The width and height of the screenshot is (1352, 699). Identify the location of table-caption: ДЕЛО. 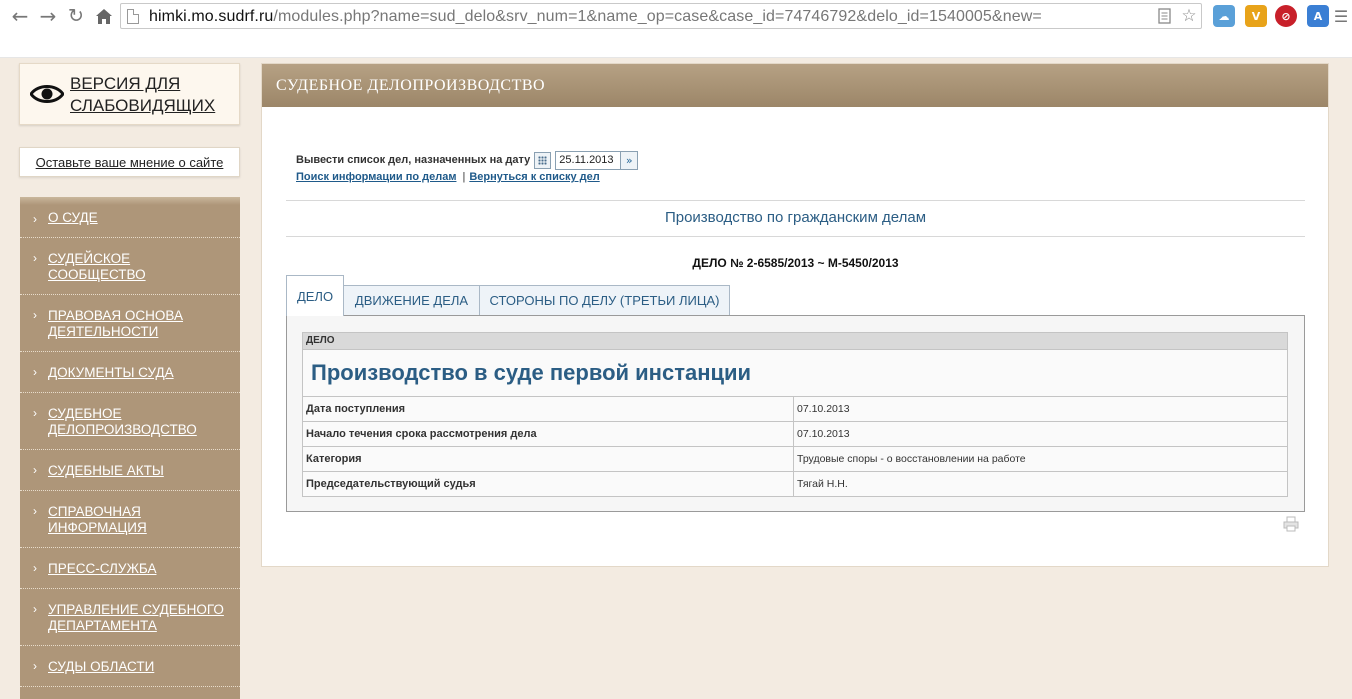
(795, 341).